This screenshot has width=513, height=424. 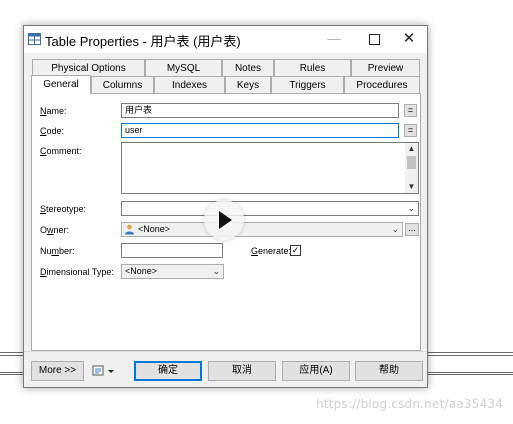 I want to click on number-label: Number:, so click(x=57, y=251).